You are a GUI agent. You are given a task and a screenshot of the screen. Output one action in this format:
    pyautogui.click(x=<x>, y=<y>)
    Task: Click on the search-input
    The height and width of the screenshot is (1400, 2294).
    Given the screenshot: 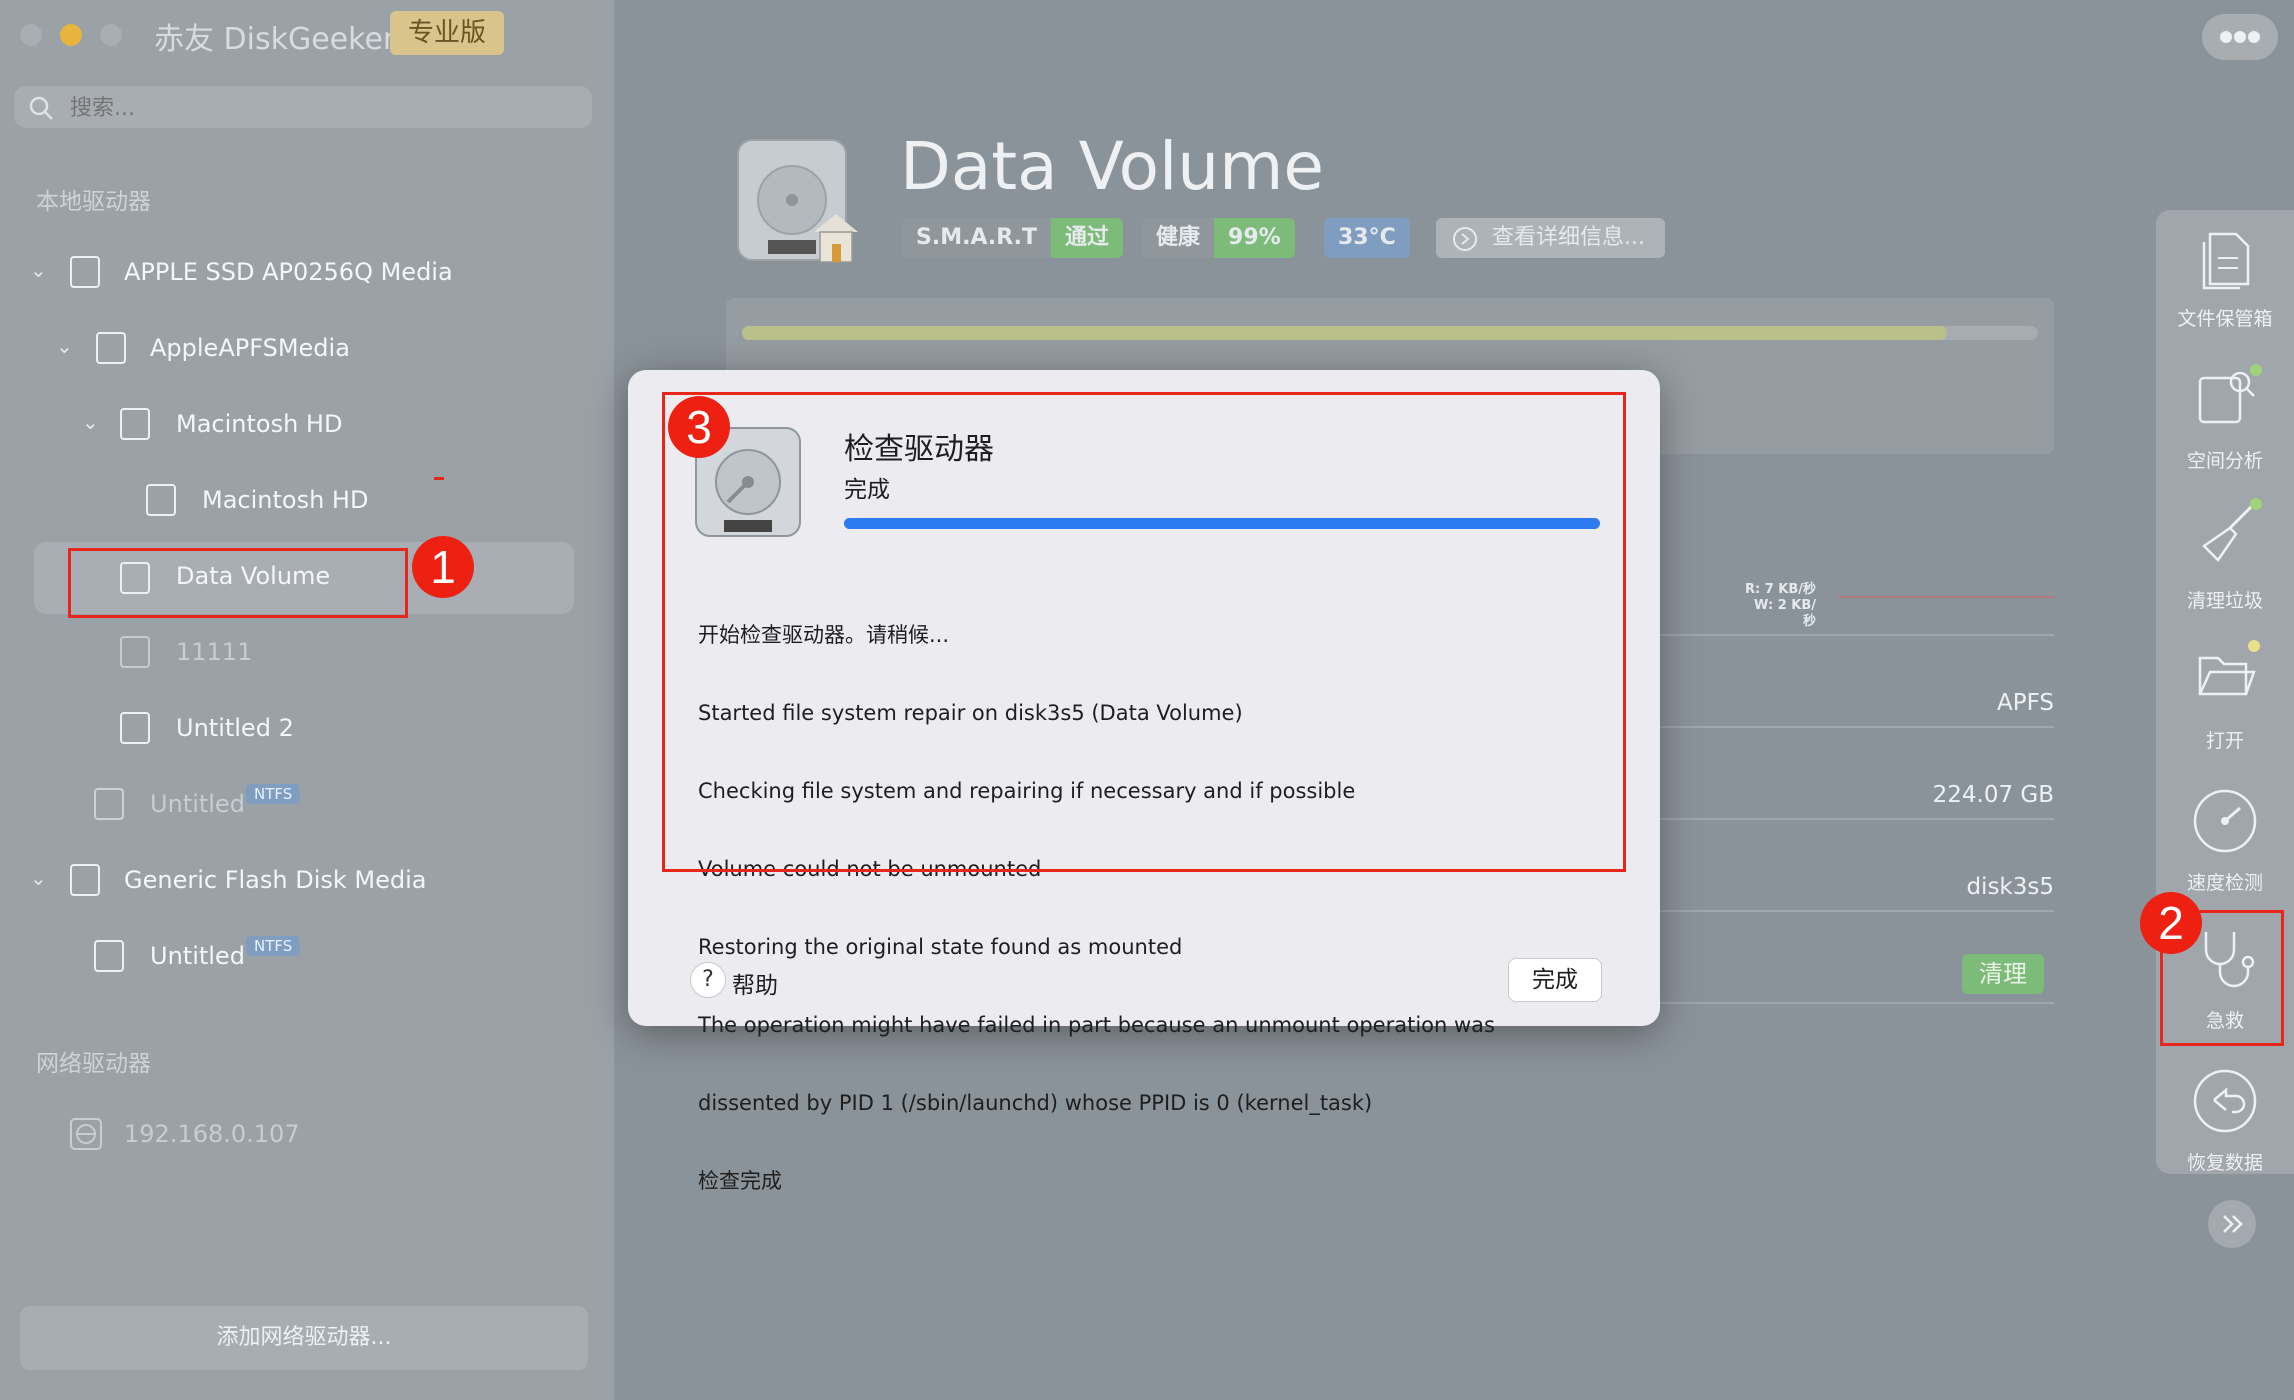 What is the action you would take?
    pyautogui.click(x=320, y=108)
    